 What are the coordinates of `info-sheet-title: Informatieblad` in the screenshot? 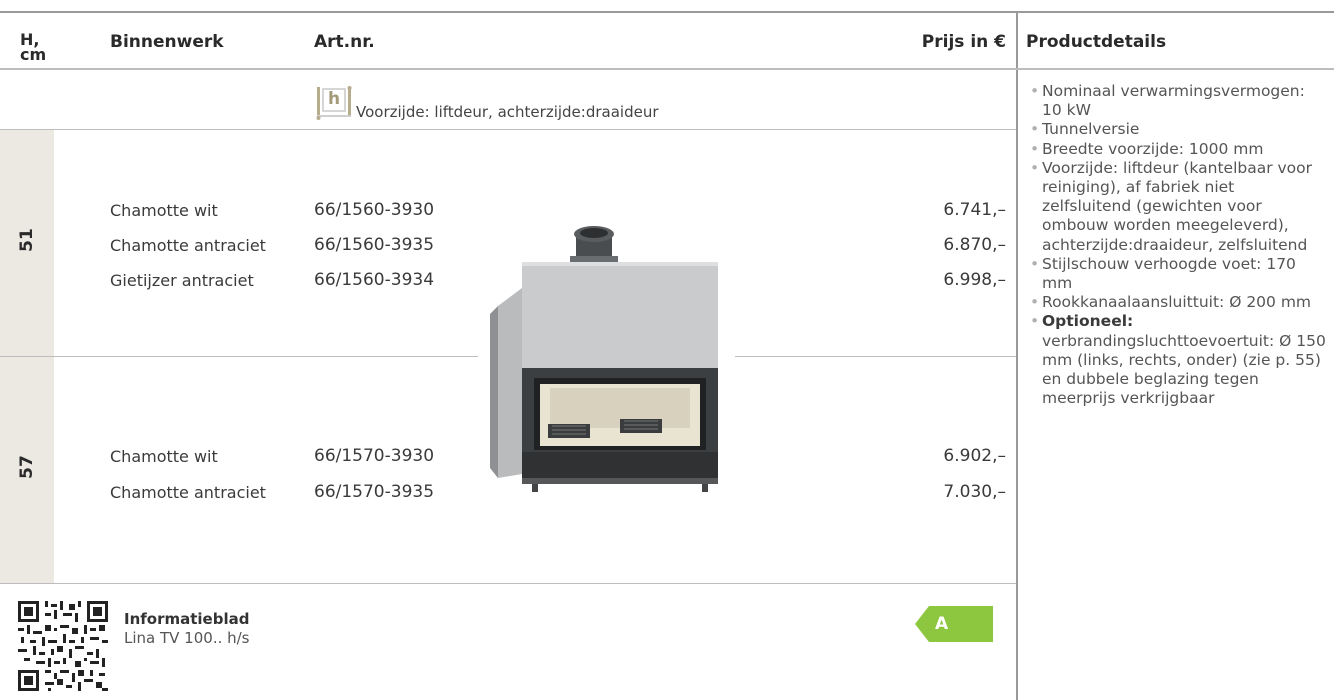 It's located at (187, 619).